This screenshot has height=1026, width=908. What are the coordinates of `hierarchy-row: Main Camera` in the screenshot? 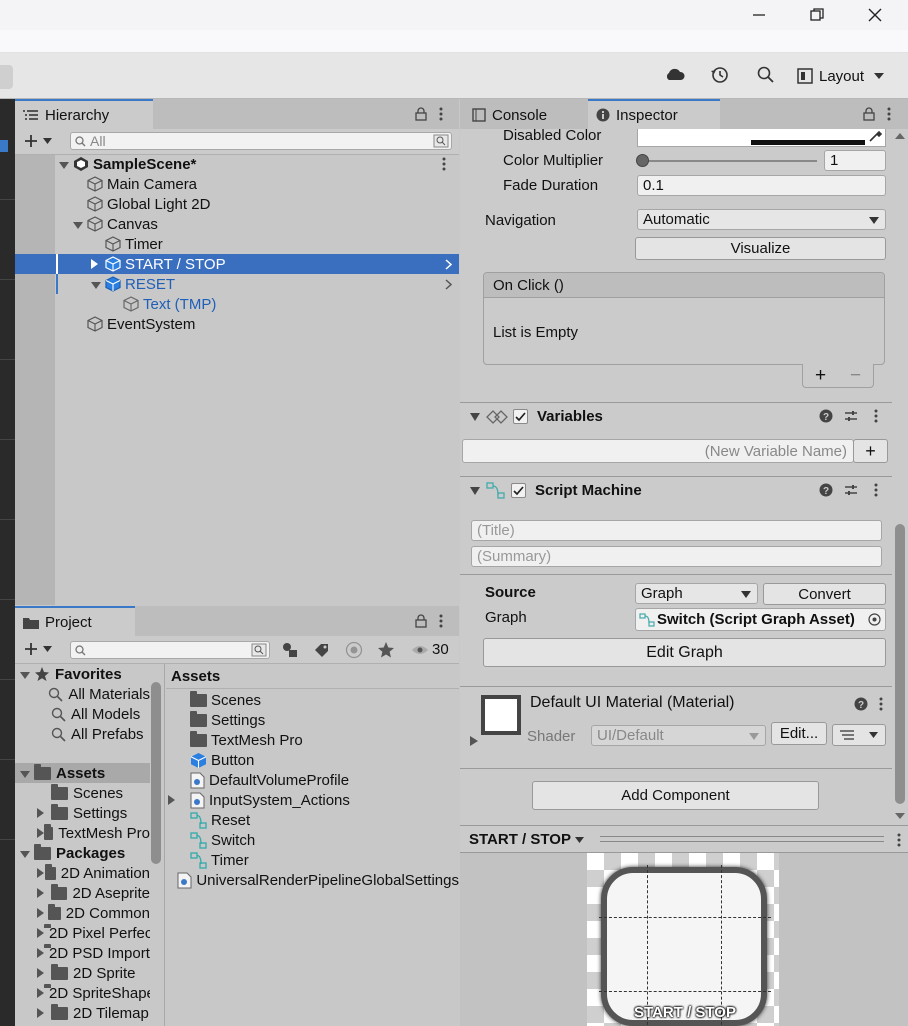 It's located at (237, 184).